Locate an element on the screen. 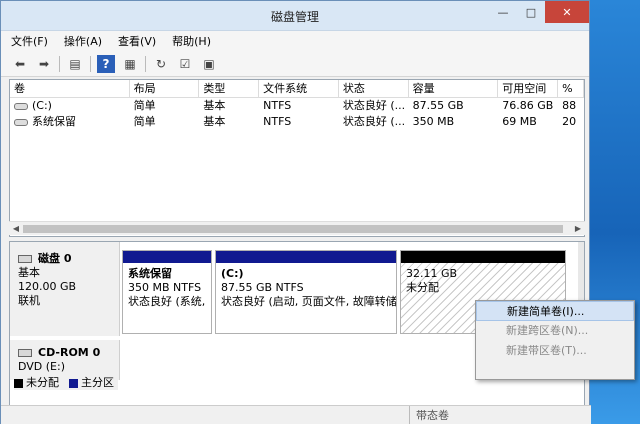 This screenshot has height=424, width=640. menu-view: 查看(V) is located at coordinates (137, 41).